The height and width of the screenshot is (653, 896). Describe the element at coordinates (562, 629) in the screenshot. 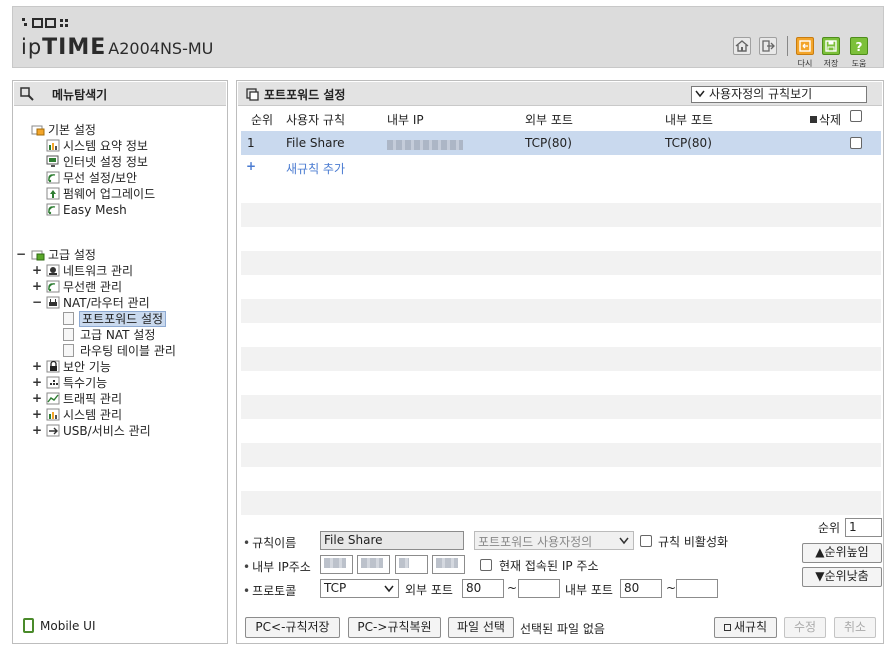

I see `no-file-label: 선택된 파일 없음` at that location.